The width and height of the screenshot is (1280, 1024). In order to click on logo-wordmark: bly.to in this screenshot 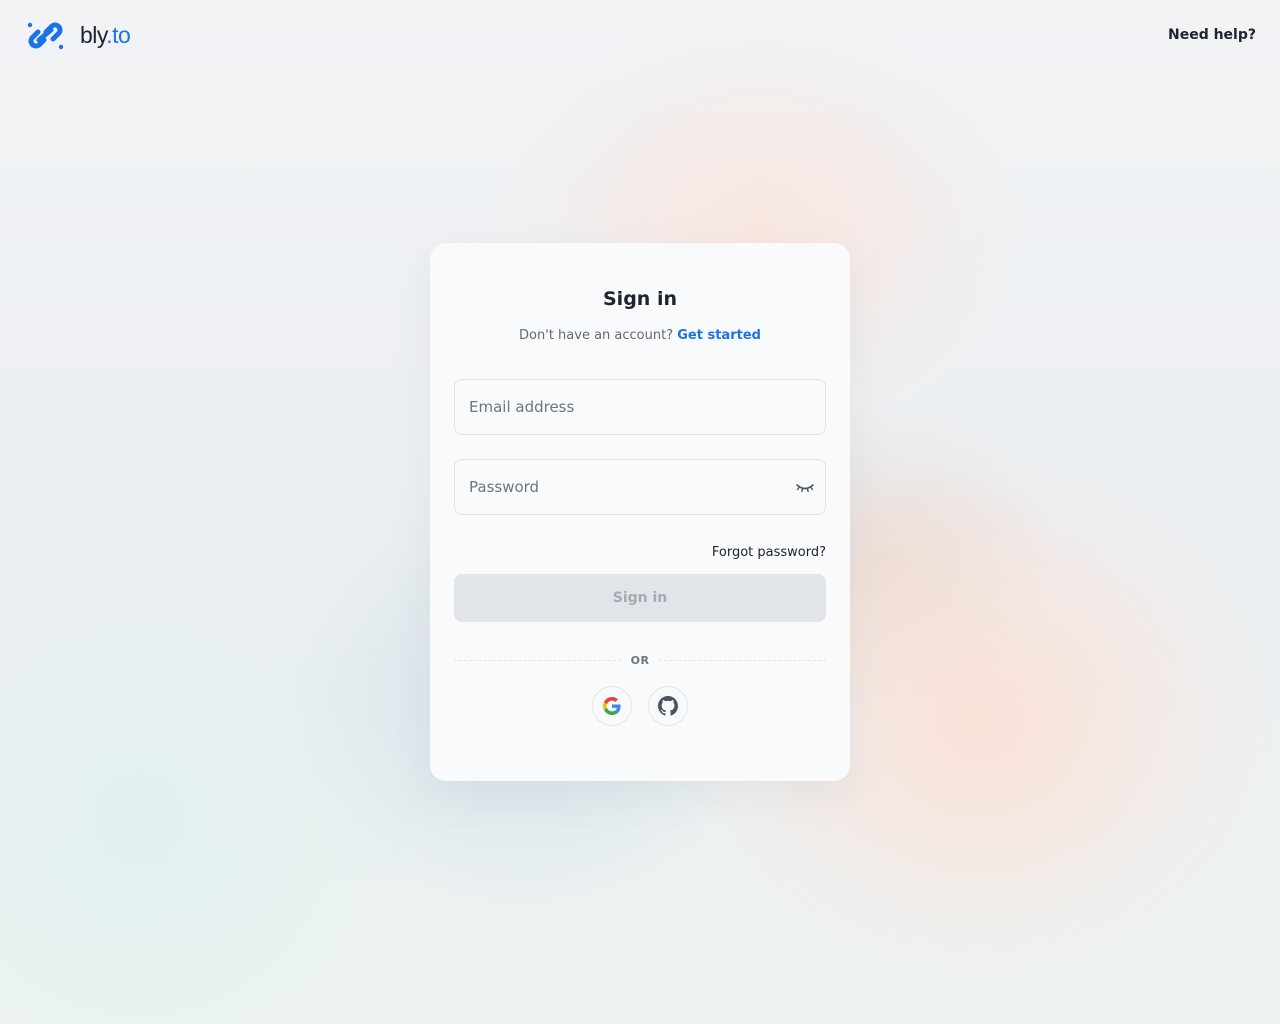, I will do `click(105, 35)`.